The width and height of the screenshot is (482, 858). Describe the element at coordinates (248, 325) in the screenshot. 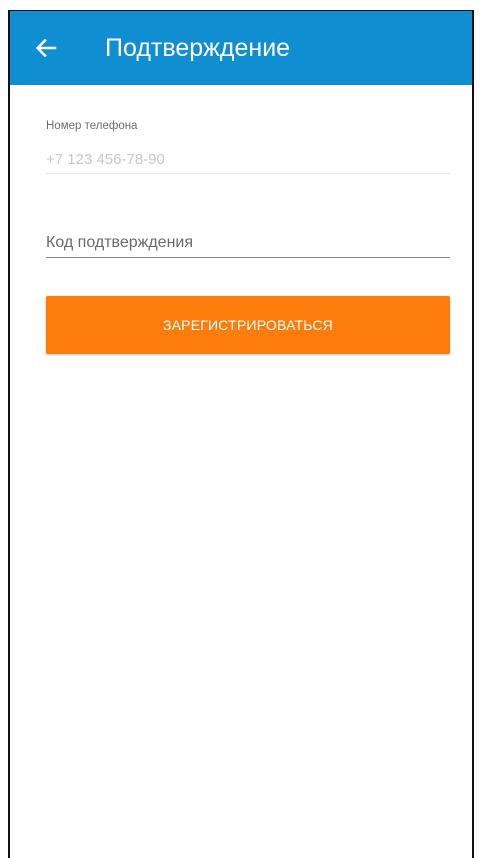

I see `register-button: ЗАРЕГИСТРИРОВАТЬСЯ` at that location.